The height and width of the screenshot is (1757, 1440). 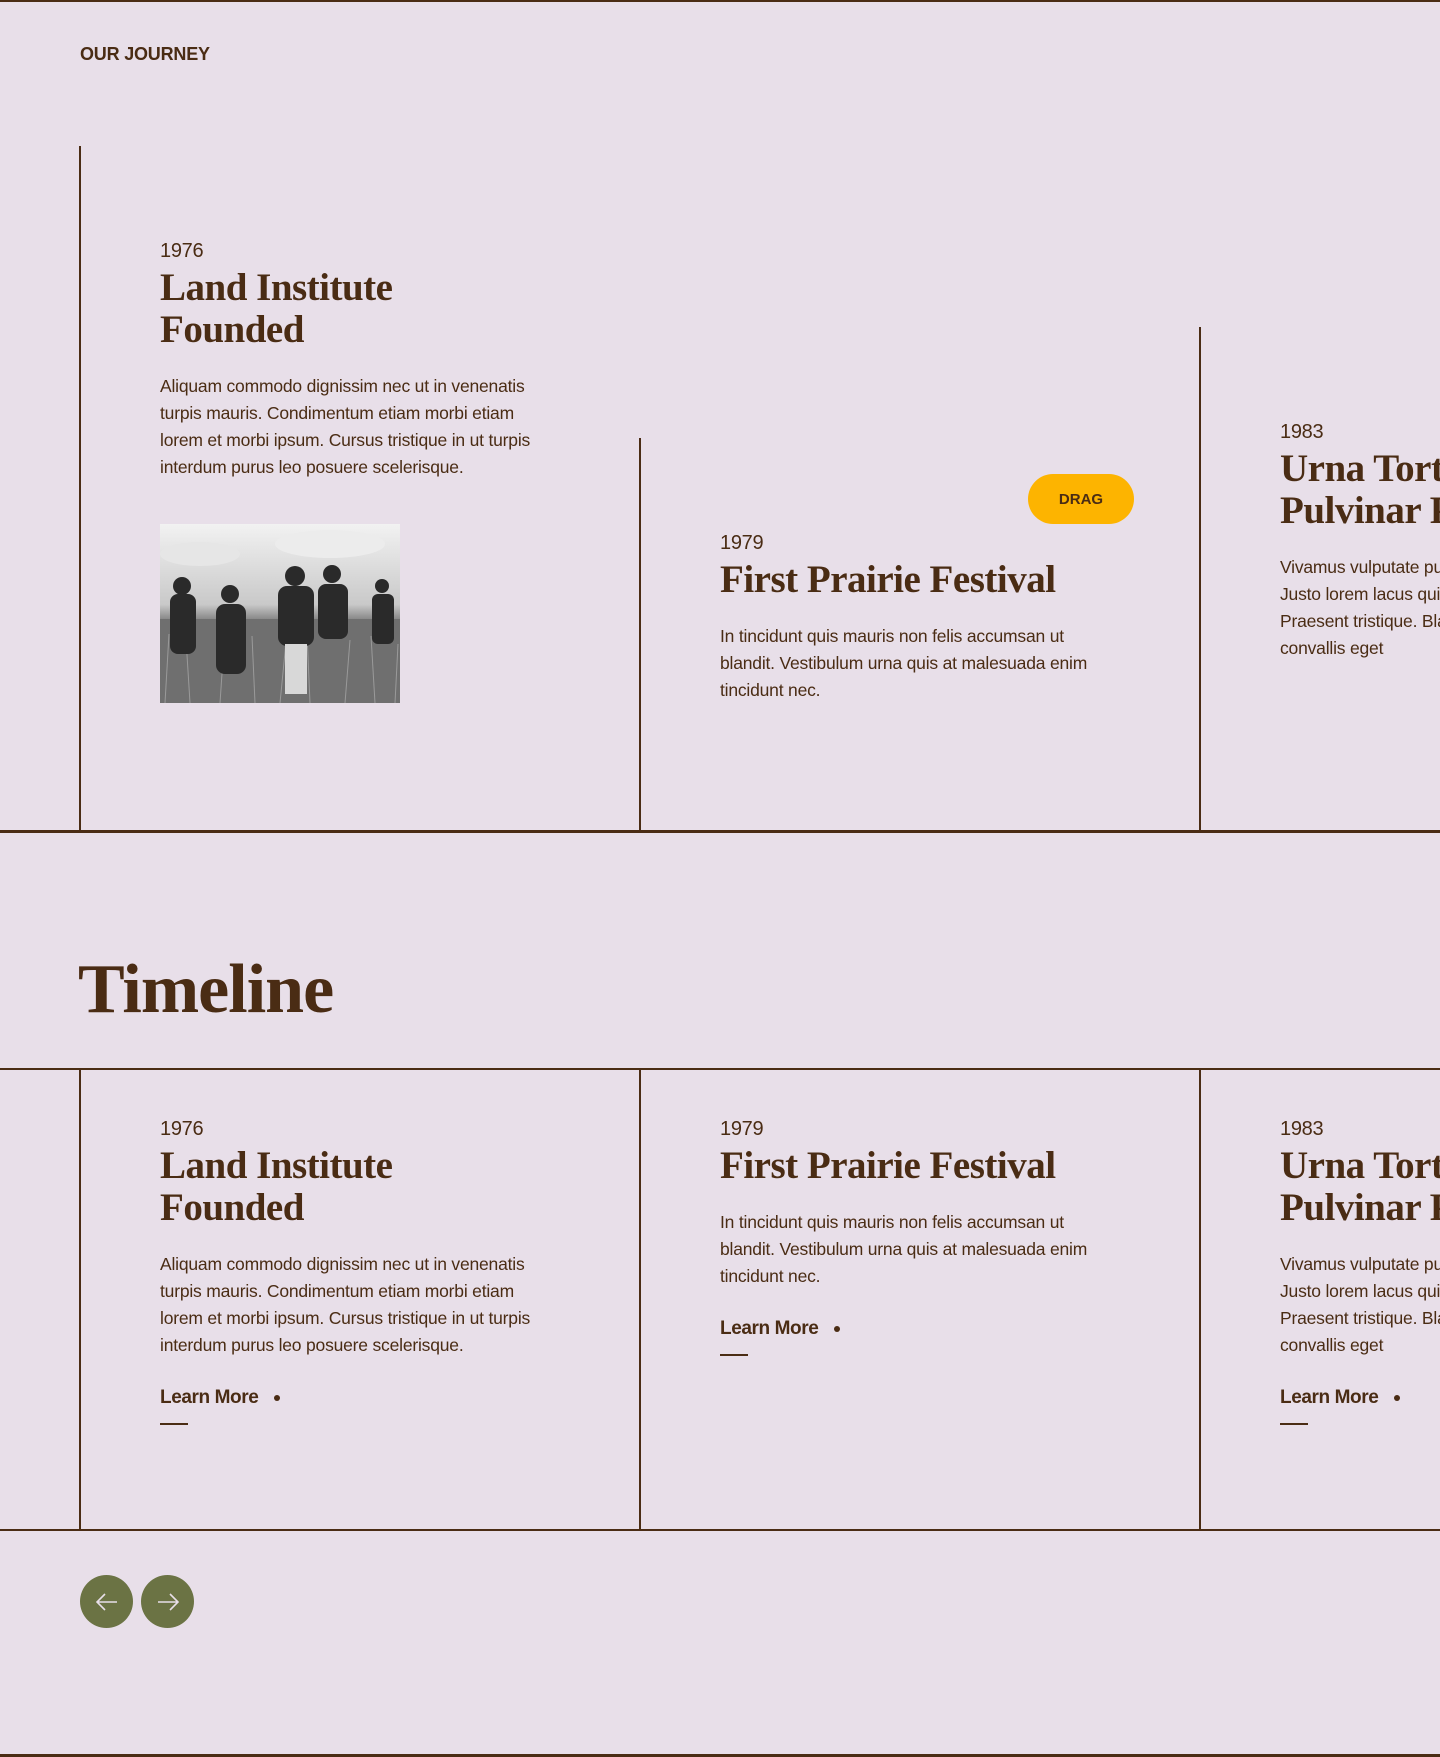 I want to click on top-border, so click(x=720, y=1).